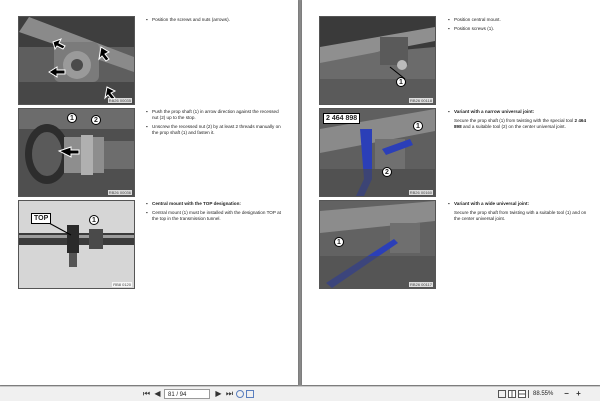 The width and height of the screenshot is (600, 401). I want to click on section-heading: Variant with a narrow universal joint:, so click(518, 112).